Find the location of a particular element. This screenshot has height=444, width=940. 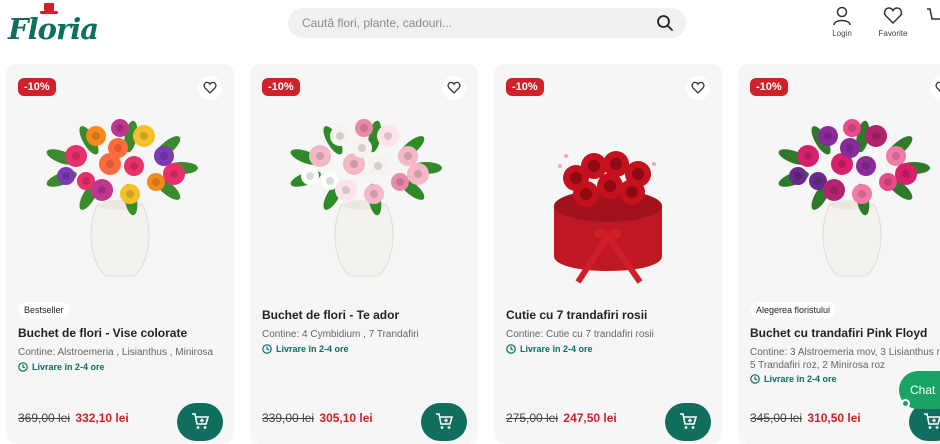

search-bar is located at coordinates (487, 23).